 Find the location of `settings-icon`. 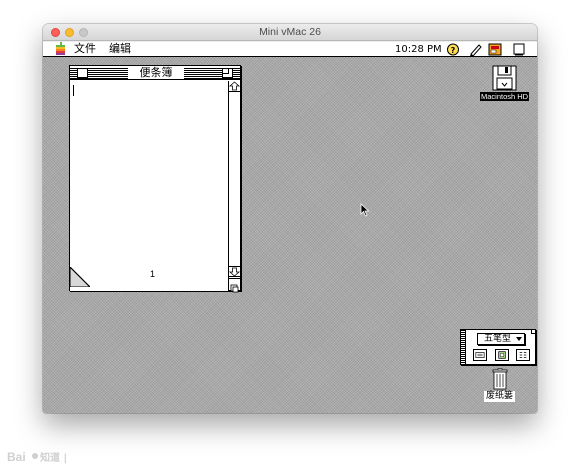

settings-icon is located at coordinates (523, 355).